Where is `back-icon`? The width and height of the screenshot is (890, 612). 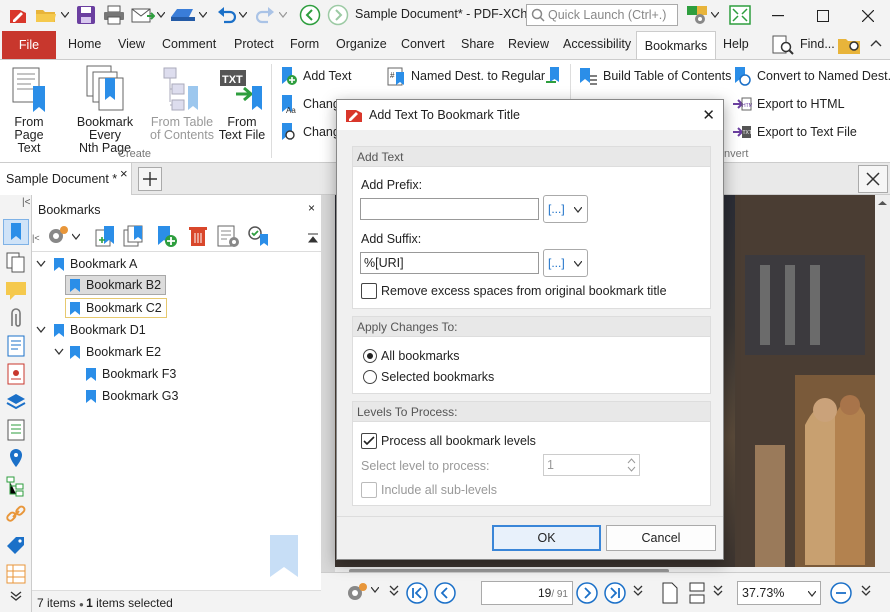
back-icon is located at coordinates (310, 15).